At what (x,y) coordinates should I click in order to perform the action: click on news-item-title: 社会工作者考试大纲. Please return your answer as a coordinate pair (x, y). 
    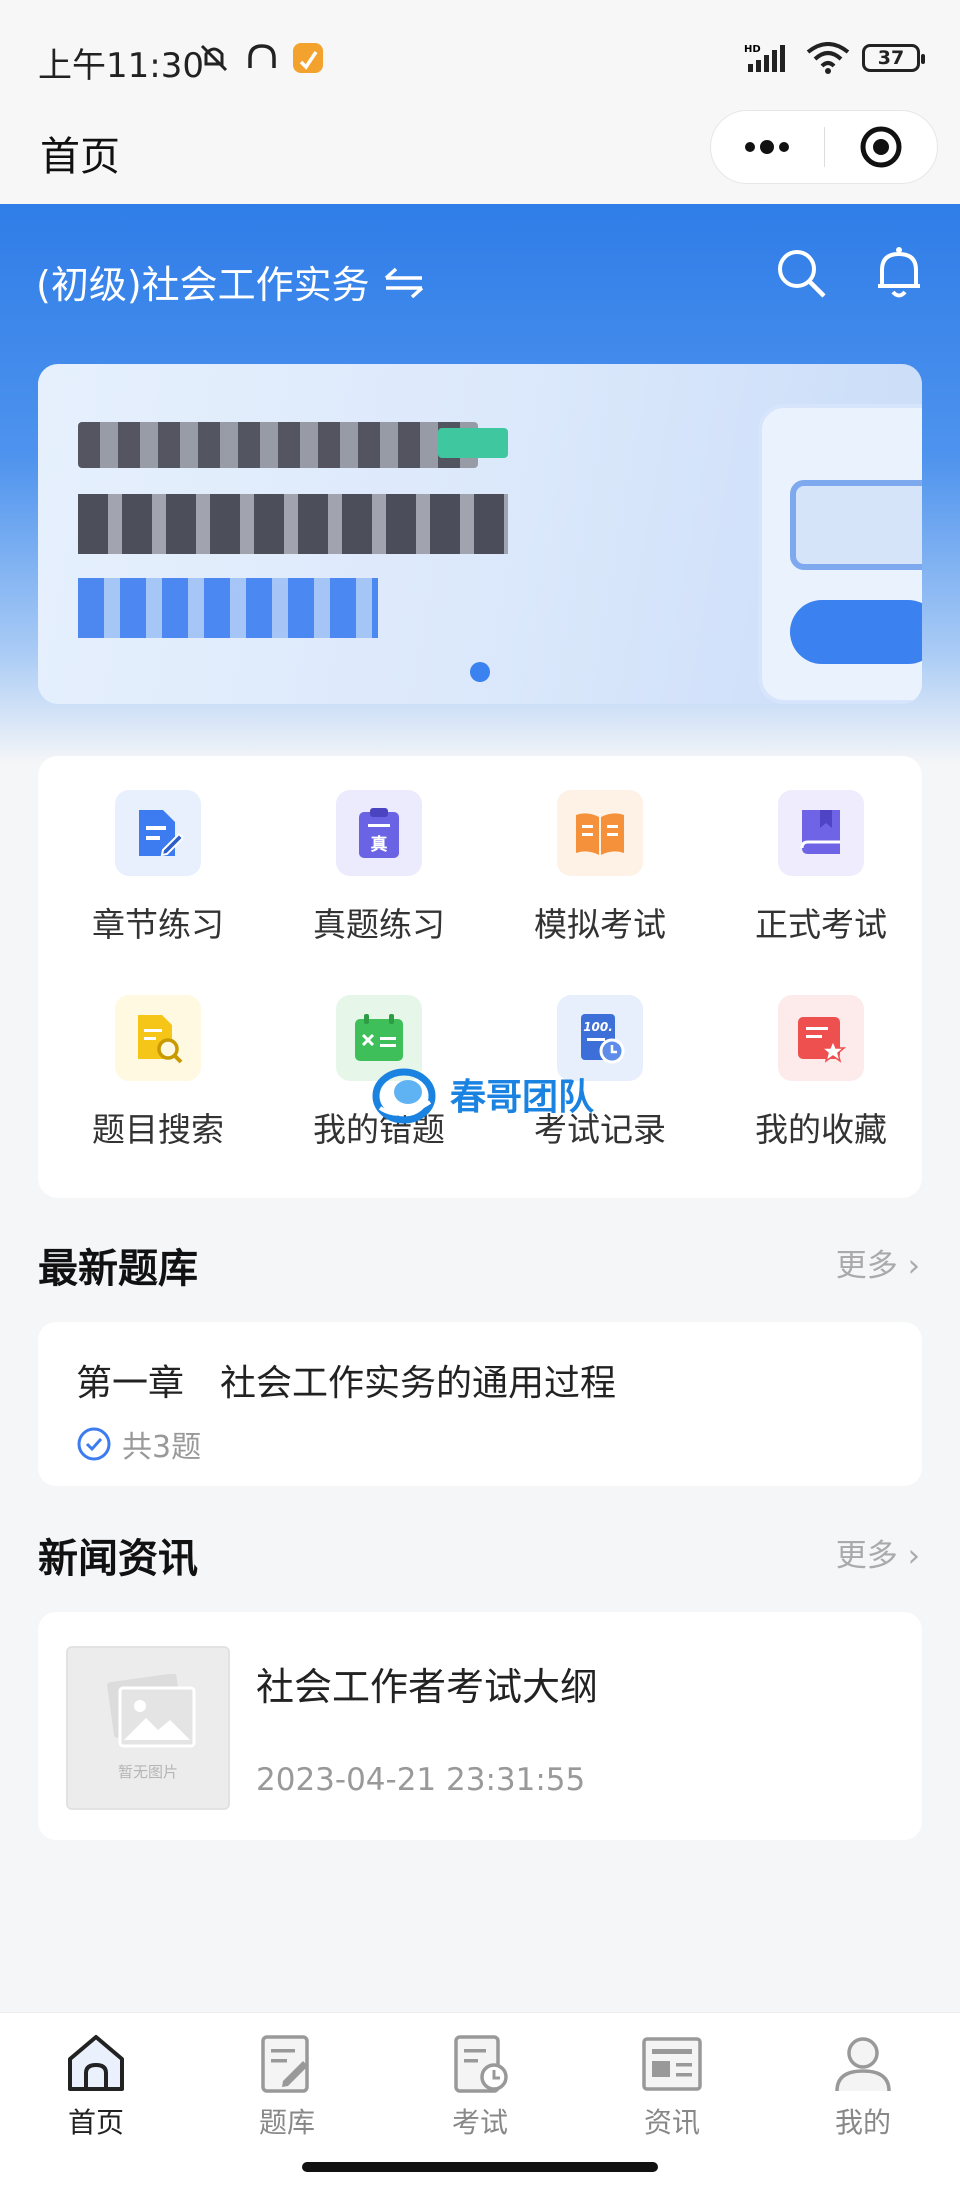
    Looking at the image, I should click on (427, 1687).